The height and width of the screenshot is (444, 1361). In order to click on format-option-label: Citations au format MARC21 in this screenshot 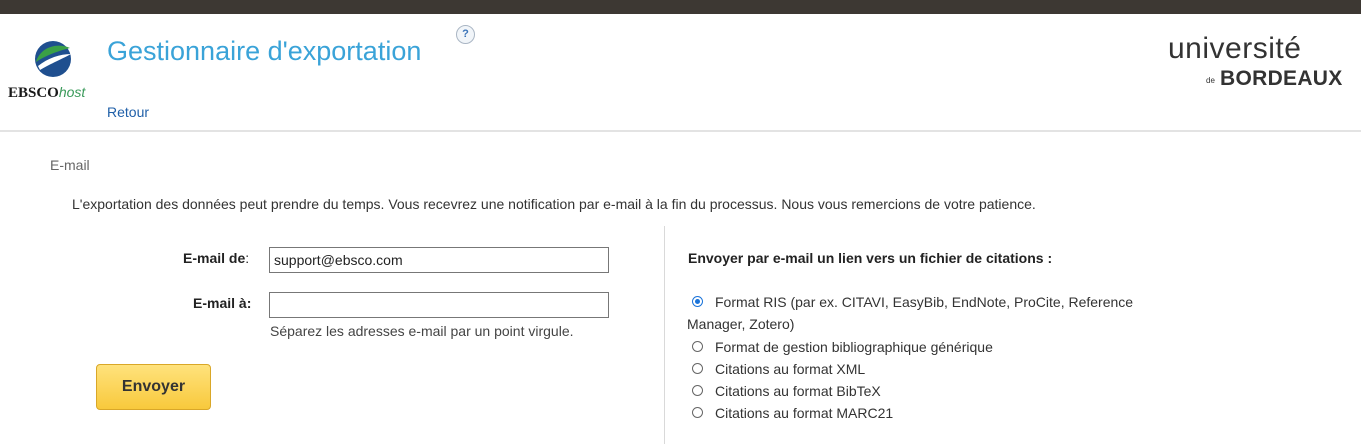, I will do `click(804, 413)`.